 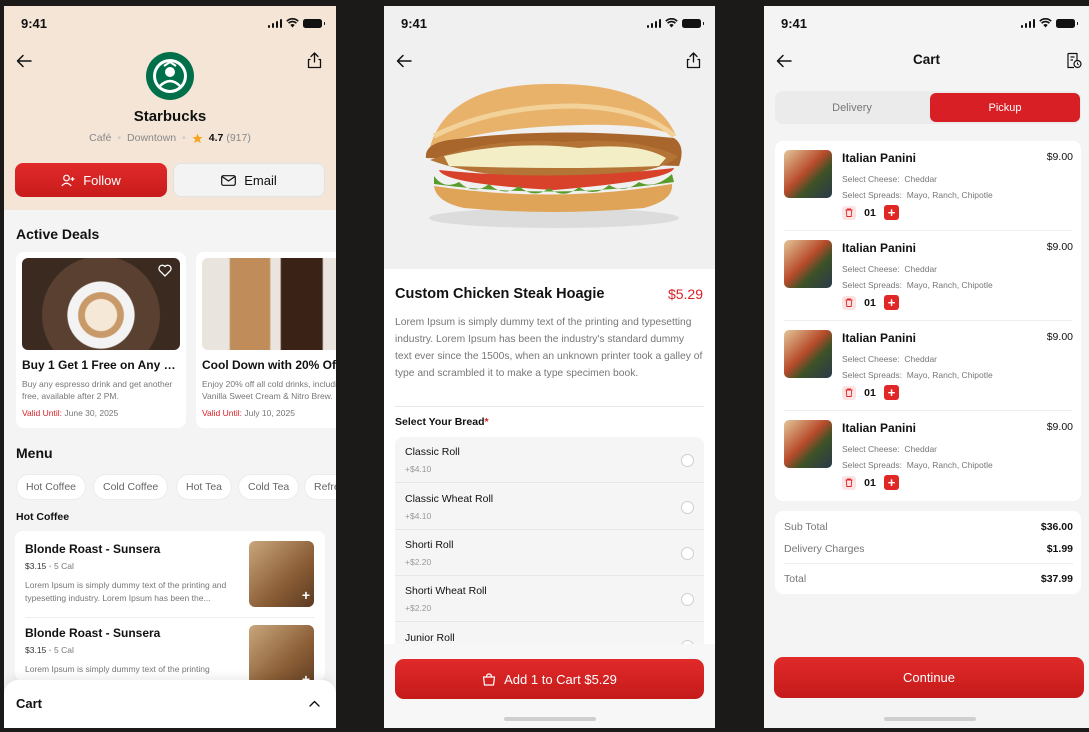 I want to click on continue-button: Continue, so click(x=929, y=677).